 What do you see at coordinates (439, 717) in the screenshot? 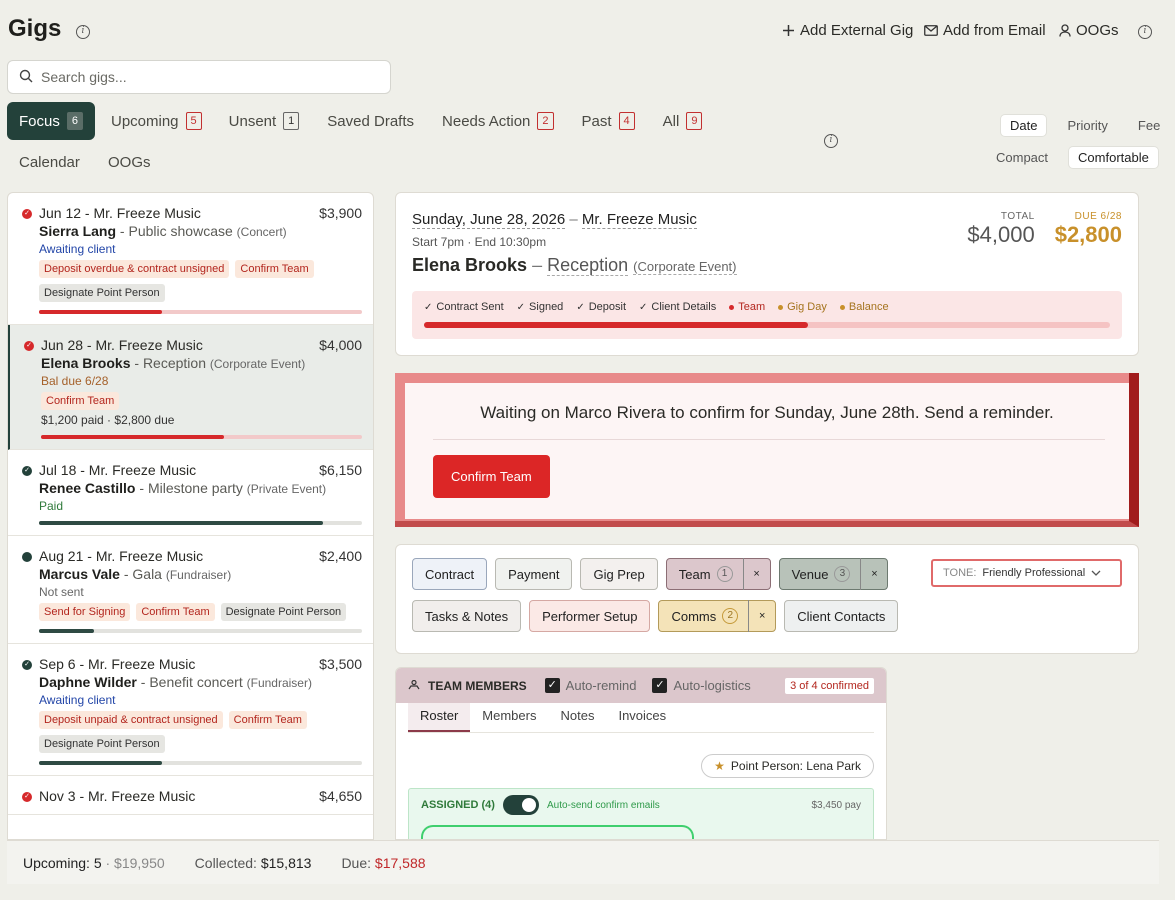
I see `tab-roster: Roster` at bounding box center [439, 717].